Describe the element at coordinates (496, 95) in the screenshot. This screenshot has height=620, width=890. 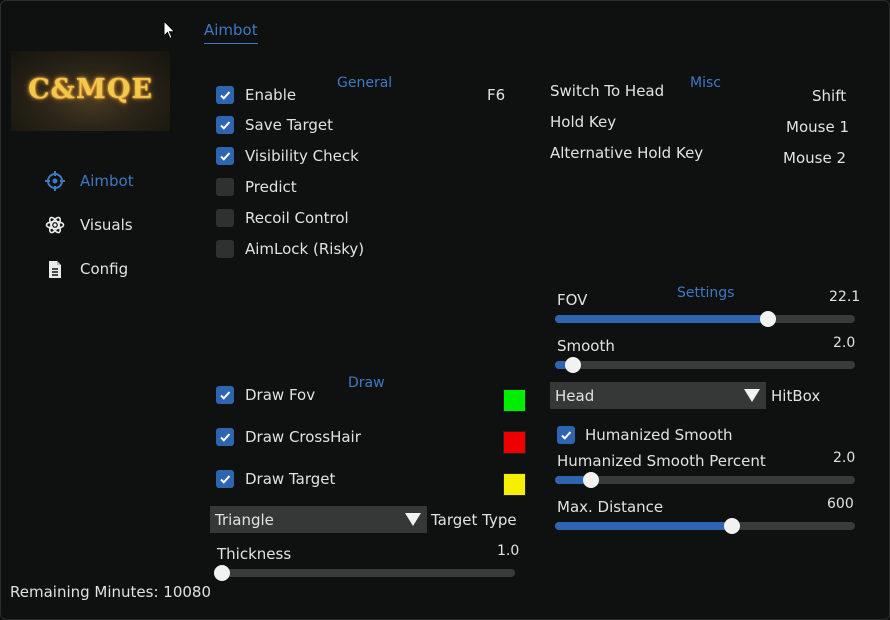
I see `enable-hotkey: F6` at that location.